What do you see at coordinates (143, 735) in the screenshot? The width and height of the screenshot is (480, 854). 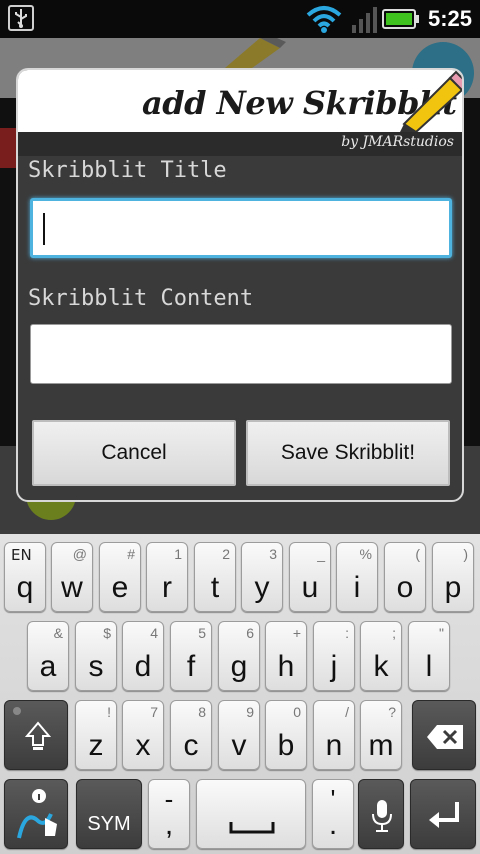 I see `key-x: 7x` at bounding box center [143, 735].